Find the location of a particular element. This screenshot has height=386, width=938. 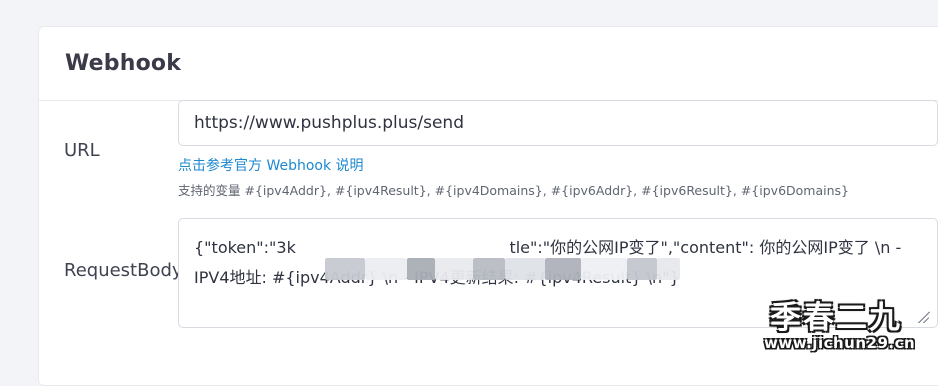

request-body-label: RequestBody is located at coordinates (123, 270).